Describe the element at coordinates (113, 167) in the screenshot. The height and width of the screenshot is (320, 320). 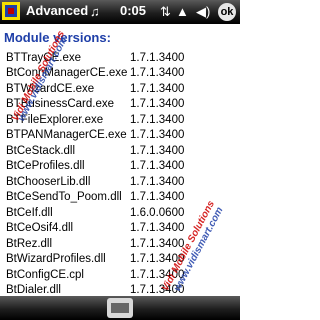
I see `table-row: BtCeProfiles.dll 1.7.1.3400` at that location.